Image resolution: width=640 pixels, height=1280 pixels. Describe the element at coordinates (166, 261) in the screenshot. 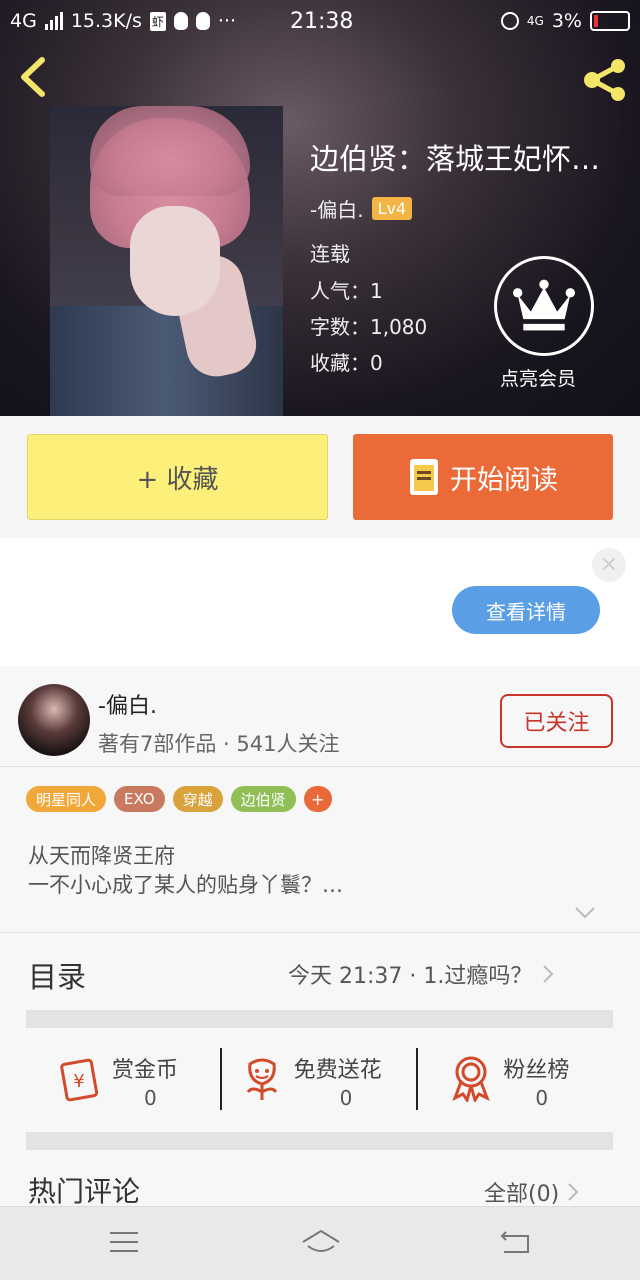

I see `book-cover-image` at that location.